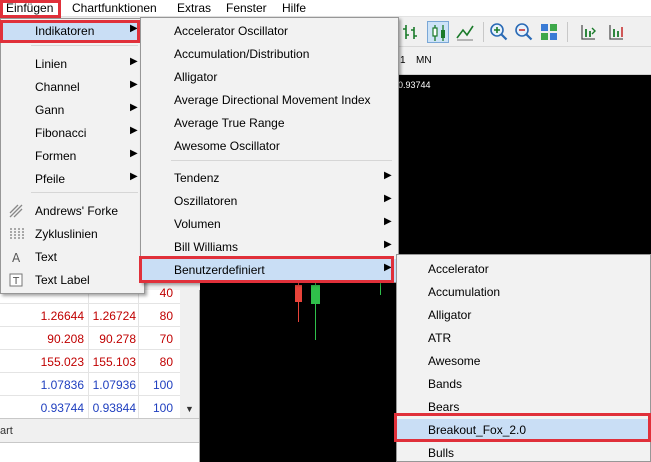 This screenshot has height=462, width=651. I want to click on chart-price-label: 0.93744, so click(414, 85).